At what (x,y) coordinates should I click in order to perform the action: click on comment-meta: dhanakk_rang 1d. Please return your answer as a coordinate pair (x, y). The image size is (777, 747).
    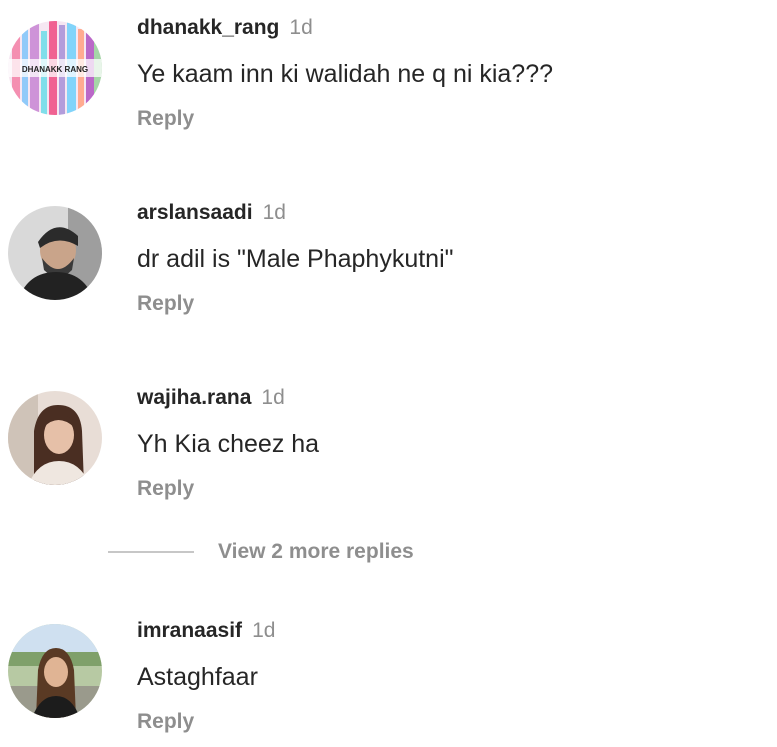
    Looking at the image, I should click on (225, 28).